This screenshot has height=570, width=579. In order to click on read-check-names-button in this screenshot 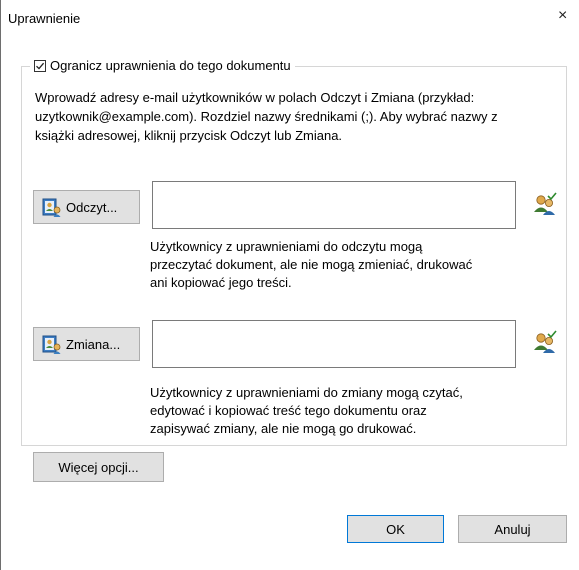, I will do `click(544, 204)`.